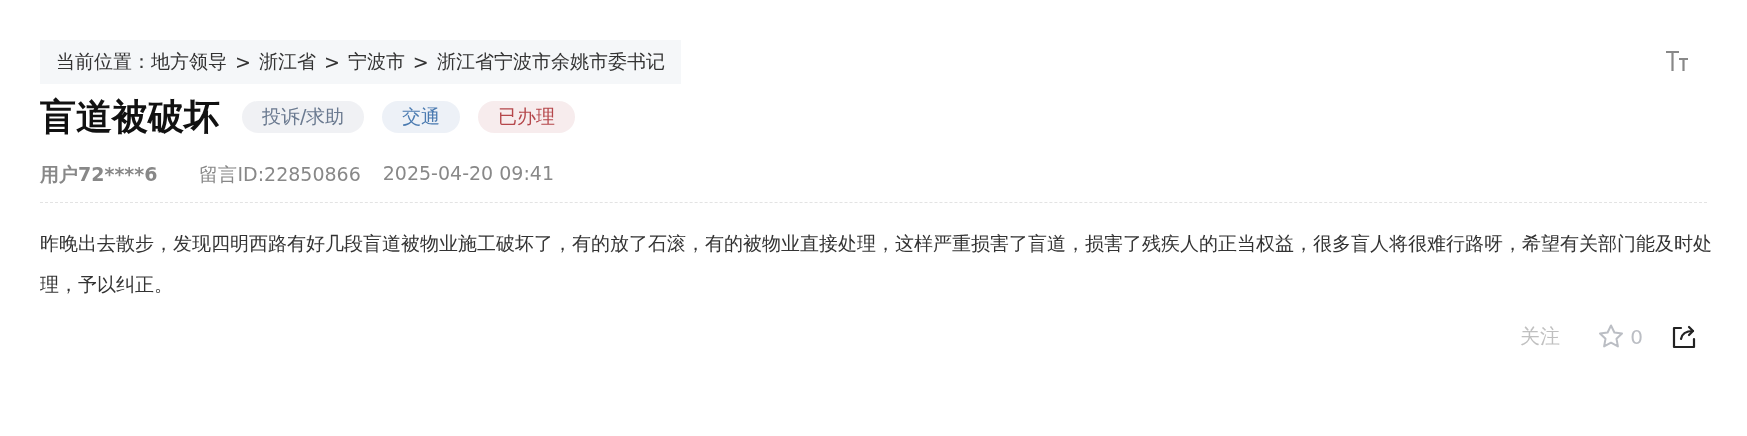  I want to click on star-icon, so click(1611, 336).